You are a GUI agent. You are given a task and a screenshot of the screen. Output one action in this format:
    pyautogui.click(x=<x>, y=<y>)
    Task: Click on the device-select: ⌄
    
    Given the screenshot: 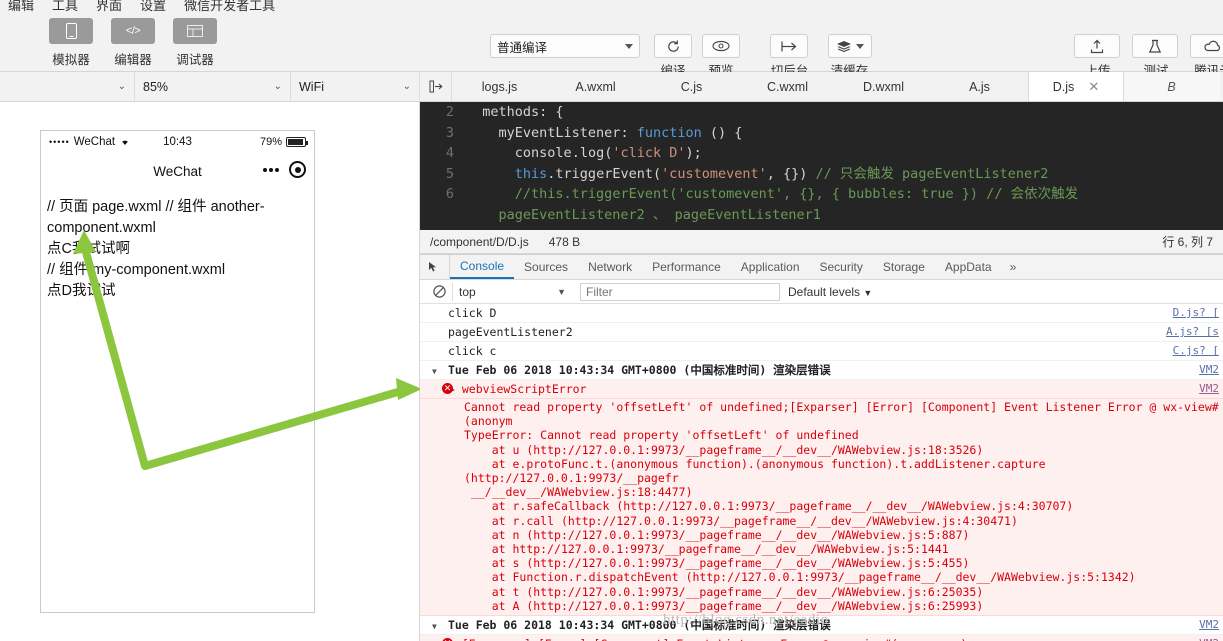 What is the action you would take?
    pyautogui.click(x=67, y=86)
    